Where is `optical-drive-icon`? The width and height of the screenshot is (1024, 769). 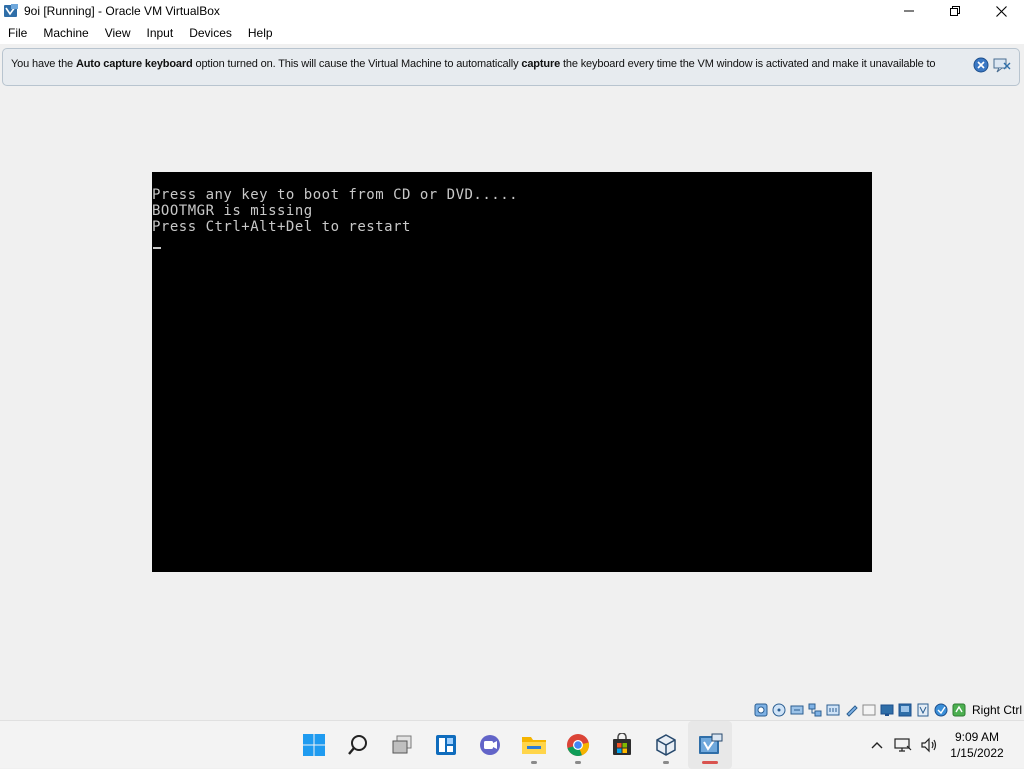 optical-drive-icon is located at coordinates (779, 710).